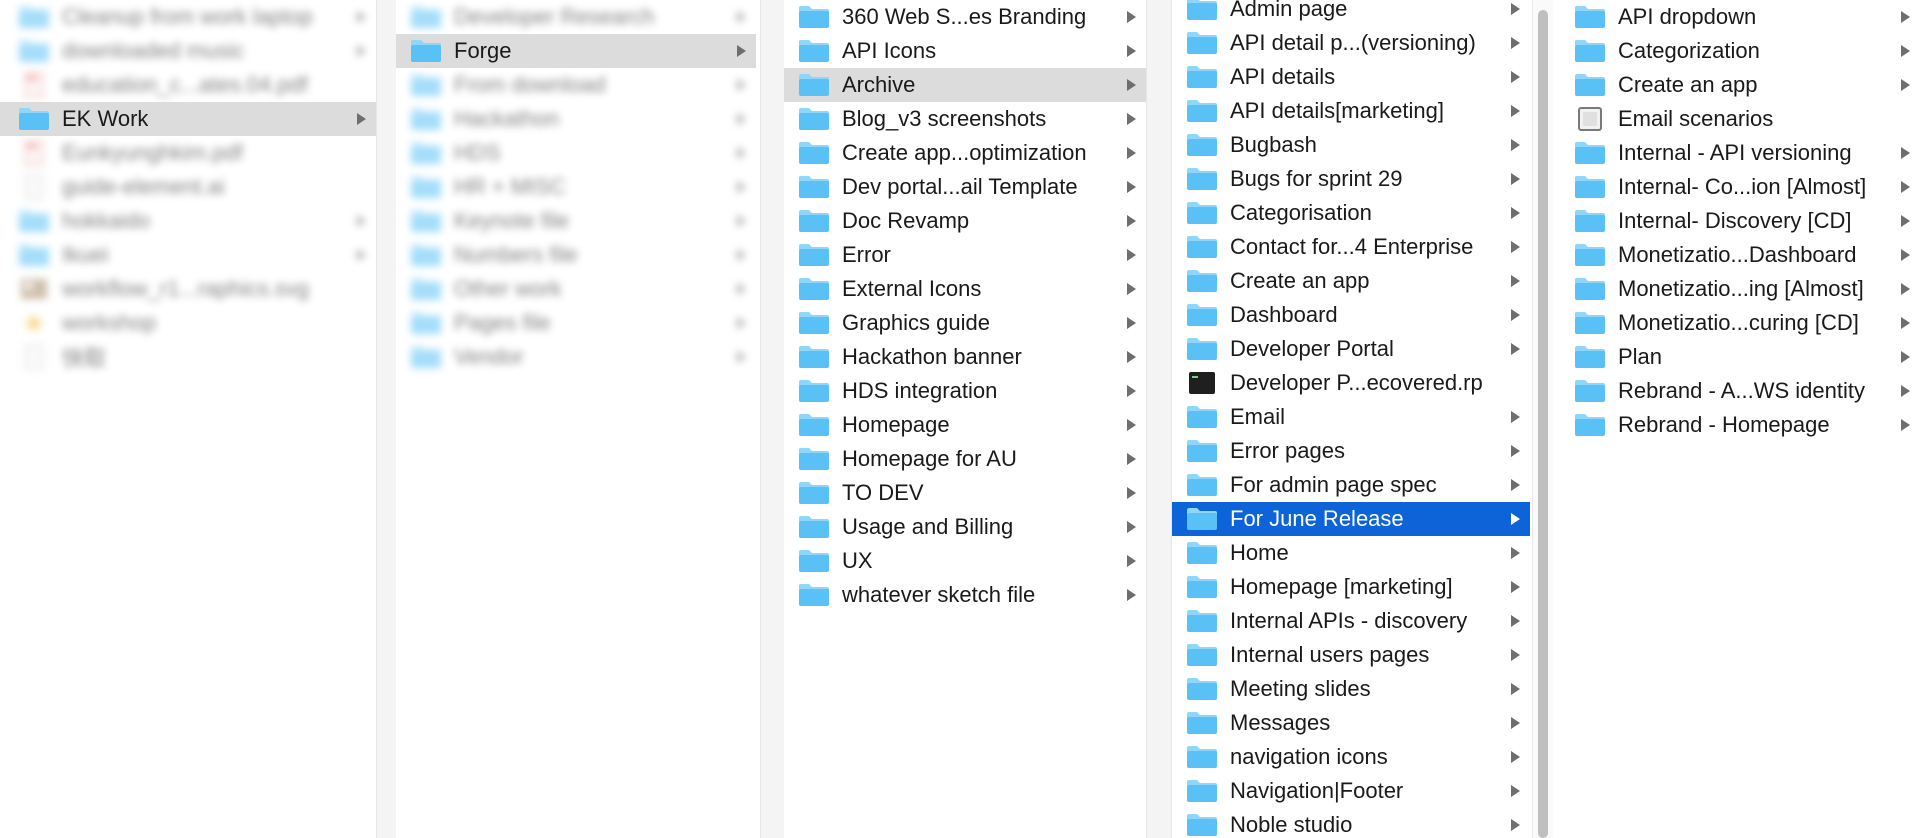  Describe the element at coordinates (188, 85) in the screenshot. I see `list-item: education_c...ates.04.pdf` at that location.